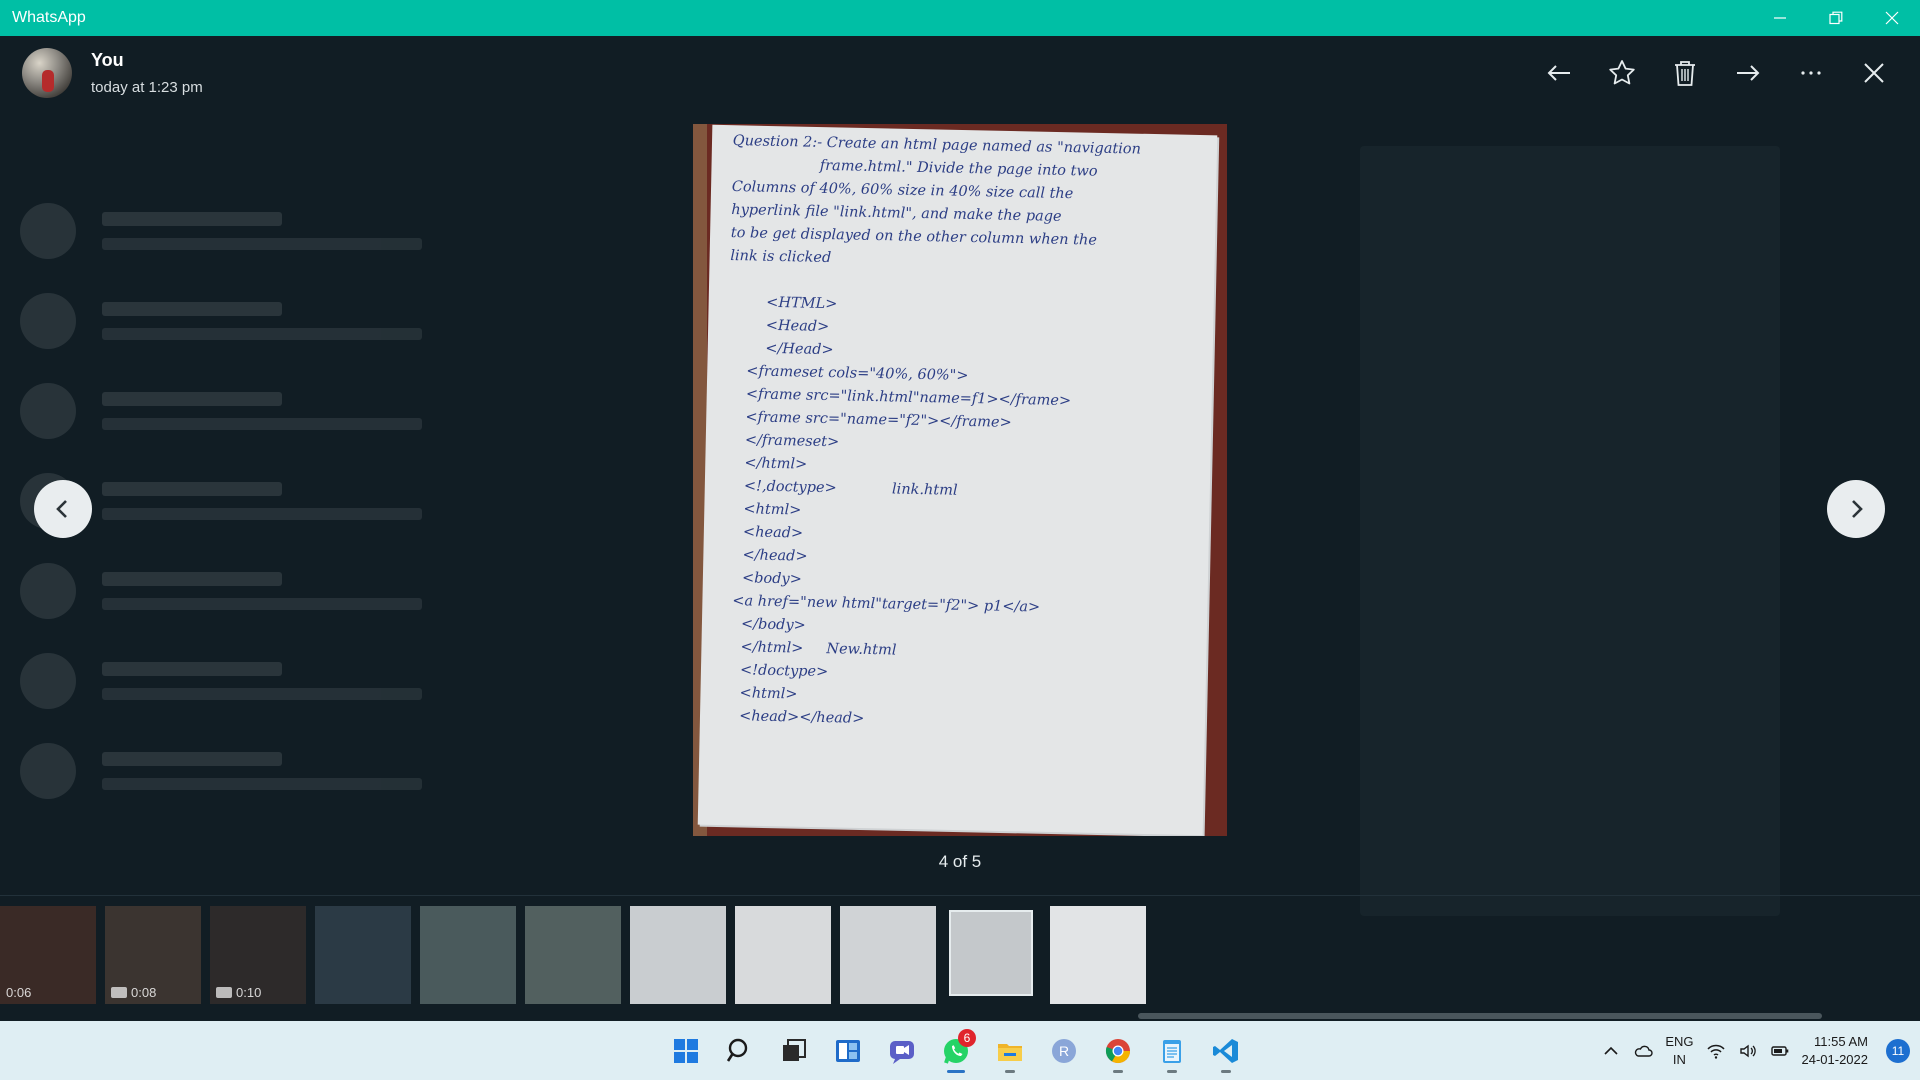 This screenshot has height=1080, width=1920. I want to click on chevron-right-icon, so click(1857, 509).